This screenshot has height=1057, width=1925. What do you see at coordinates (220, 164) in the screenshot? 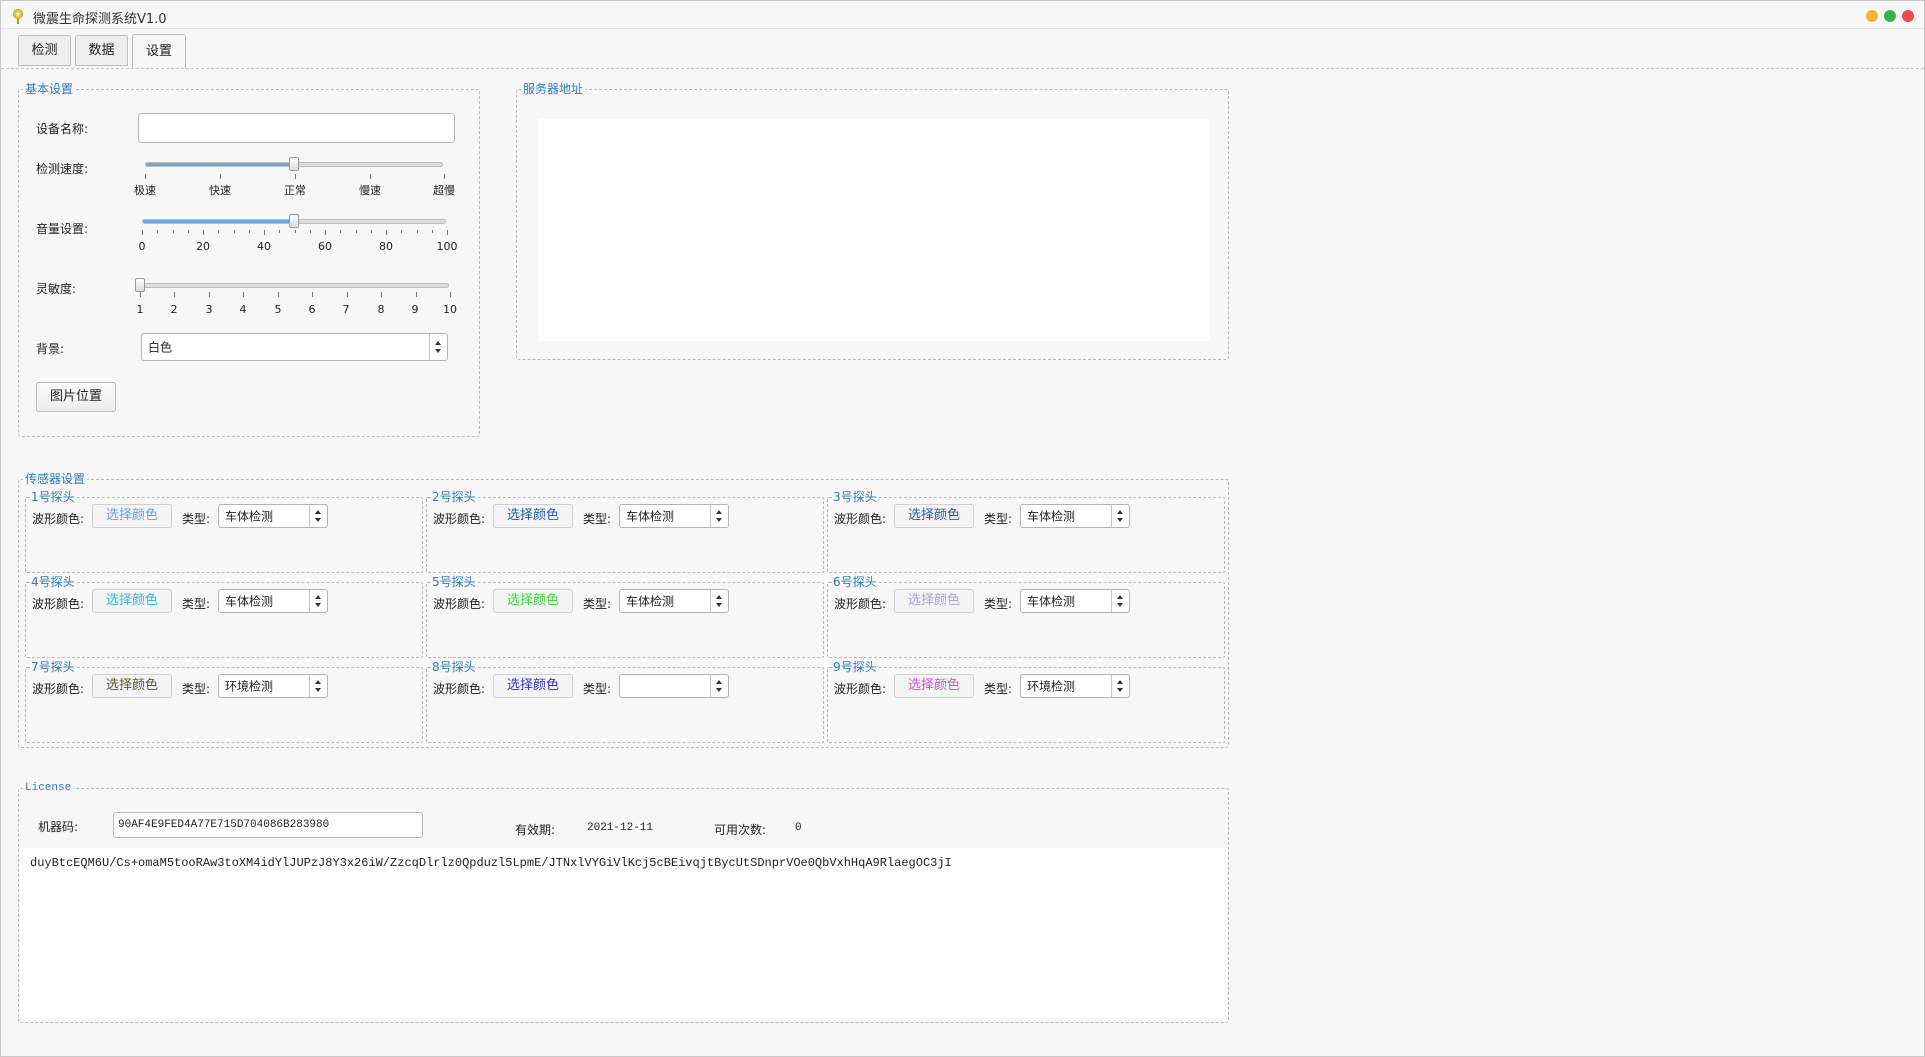
I see `speed-slider-fill` at bounding box center [220, 164].